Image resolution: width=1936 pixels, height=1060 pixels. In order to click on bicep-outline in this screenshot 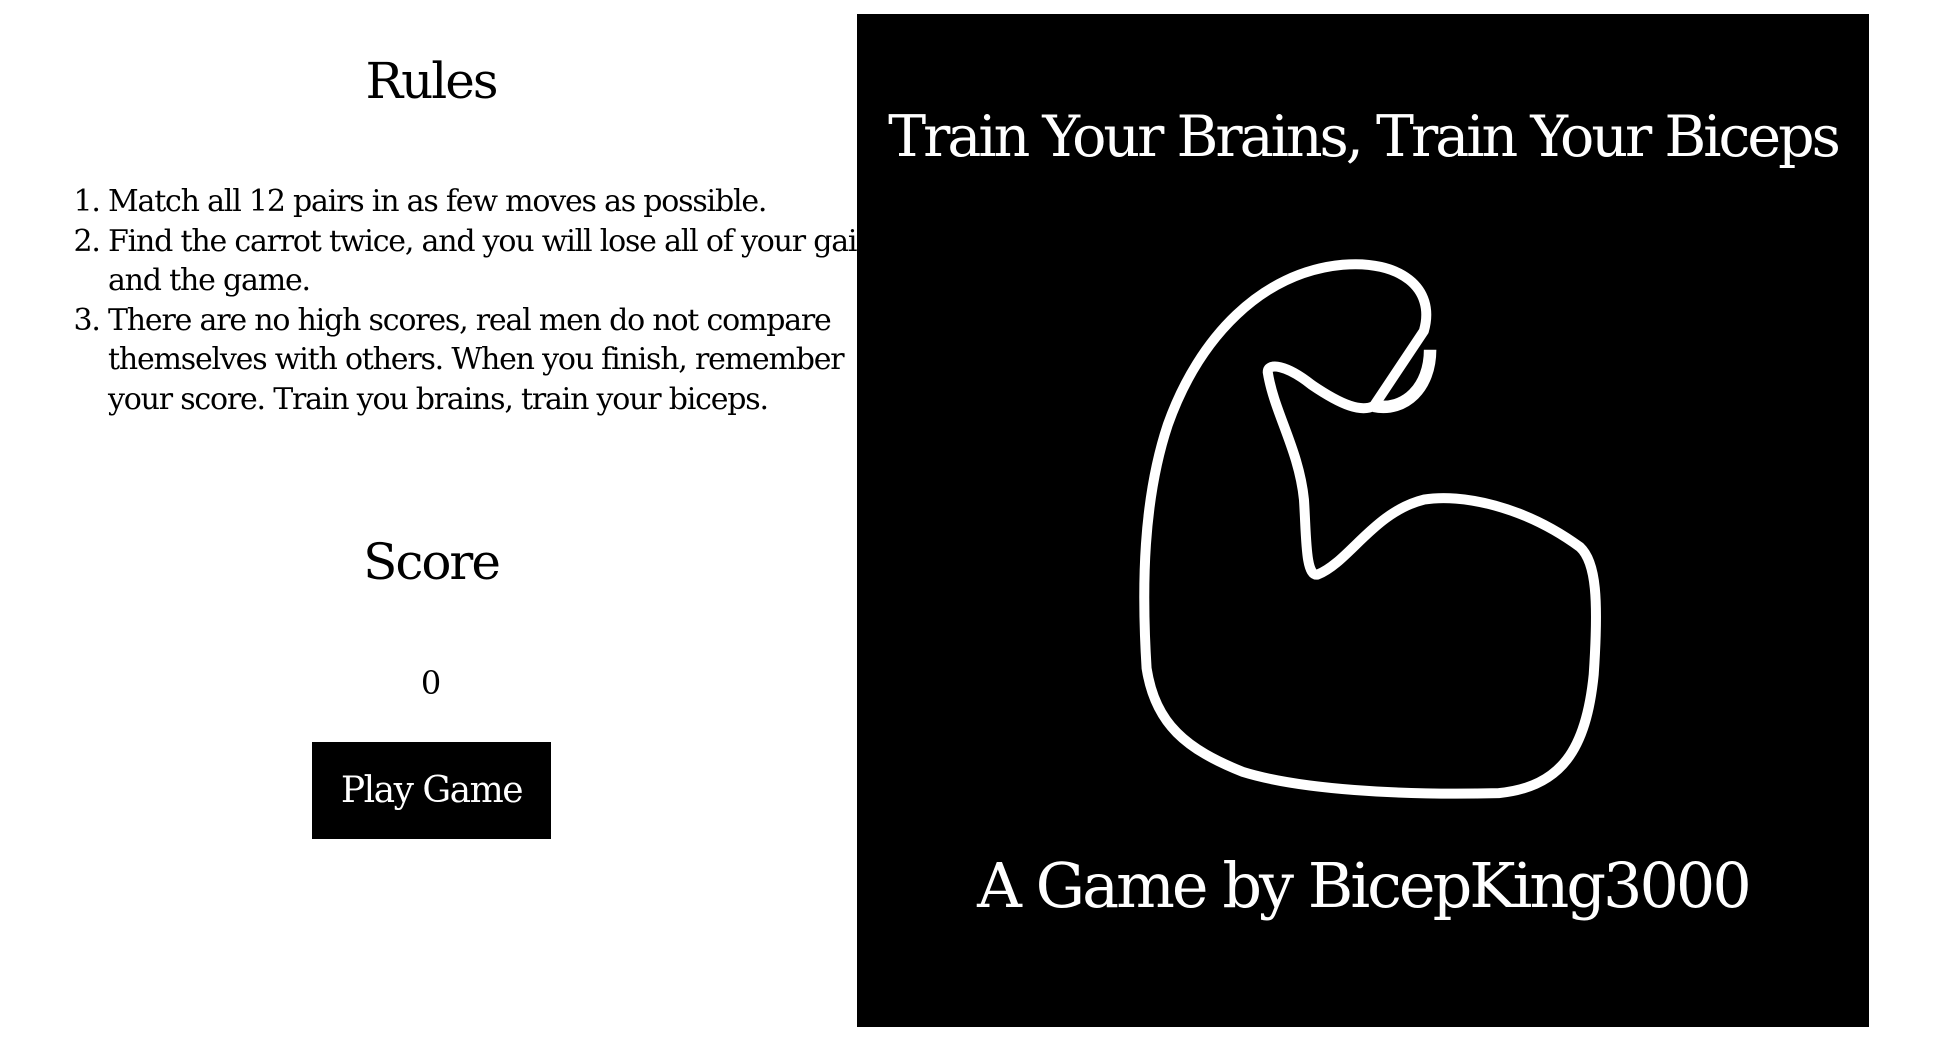, I will do `click(1370, 529)`.